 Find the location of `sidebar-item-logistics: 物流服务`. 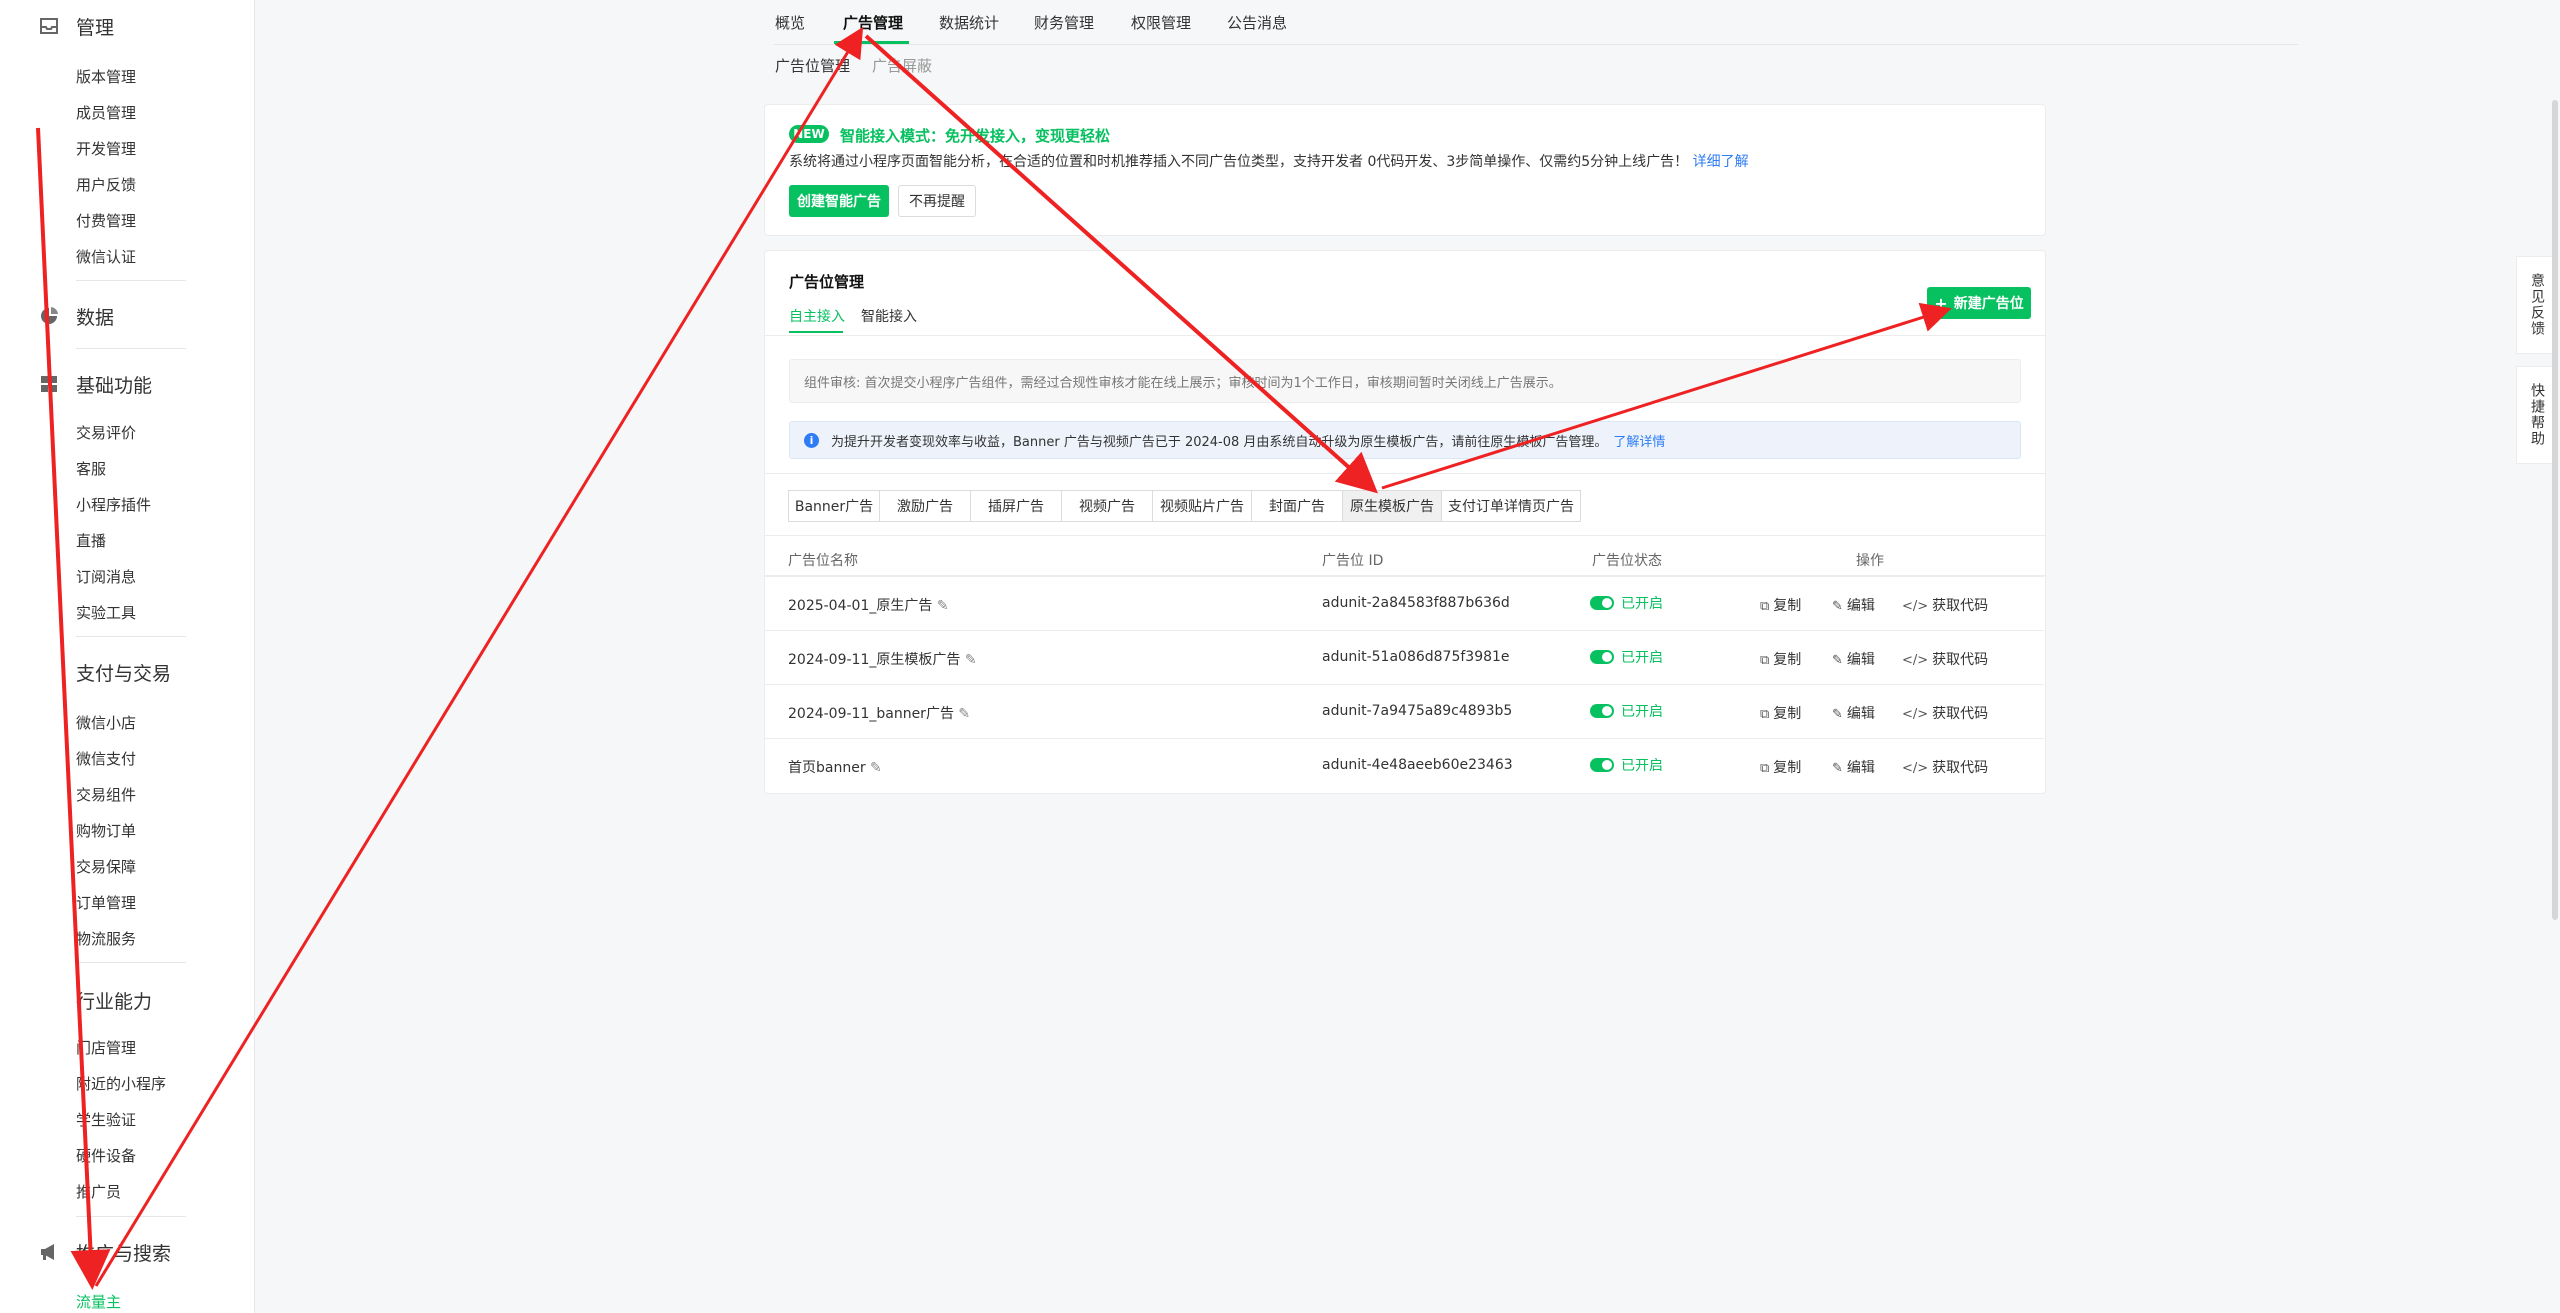

sidebar-item-logistics: 物流服务 is located at coordinates (106, 938).